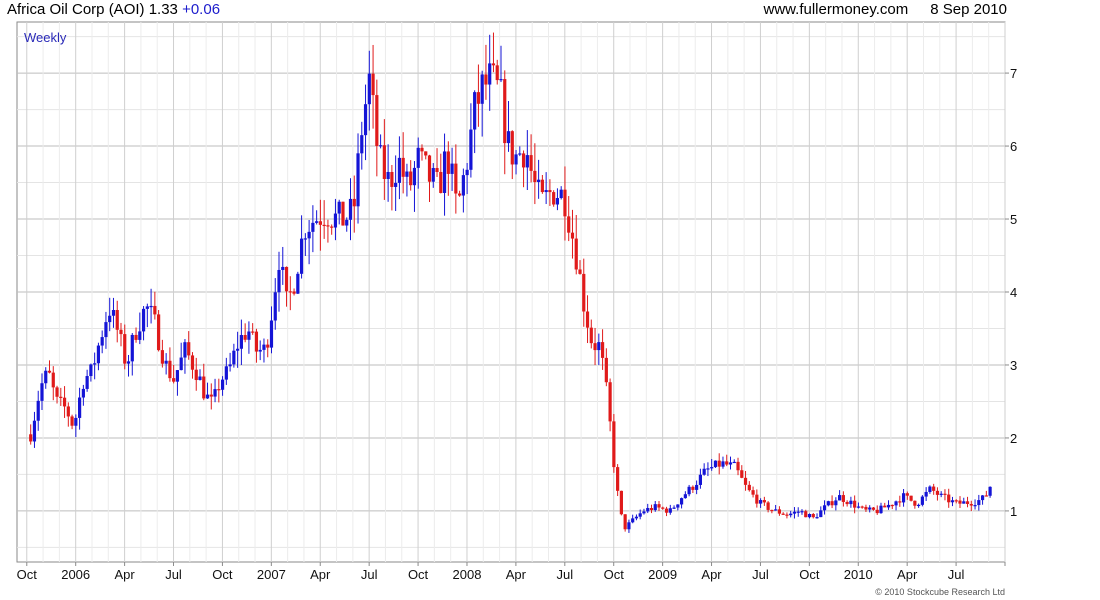 This screenshot has height=600, width=1100. Describe the element at coordinates (858, 574) in the screenshot. I see `x-tick-label: 2010` at that location.